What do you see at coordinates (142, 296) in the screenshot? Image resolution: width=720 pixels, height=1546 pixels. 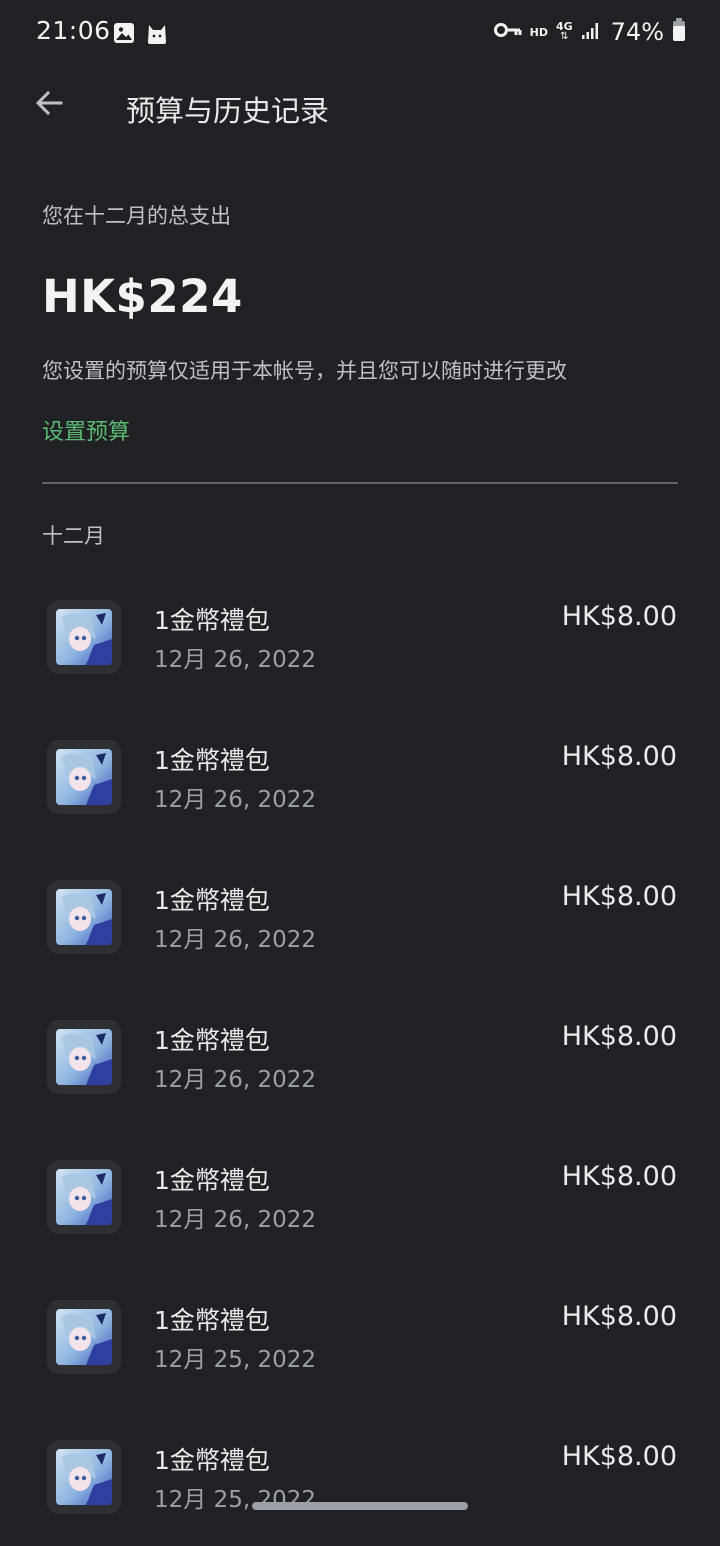 I see `total-spend-amount: HK$224` at bounding box center [142, 296].